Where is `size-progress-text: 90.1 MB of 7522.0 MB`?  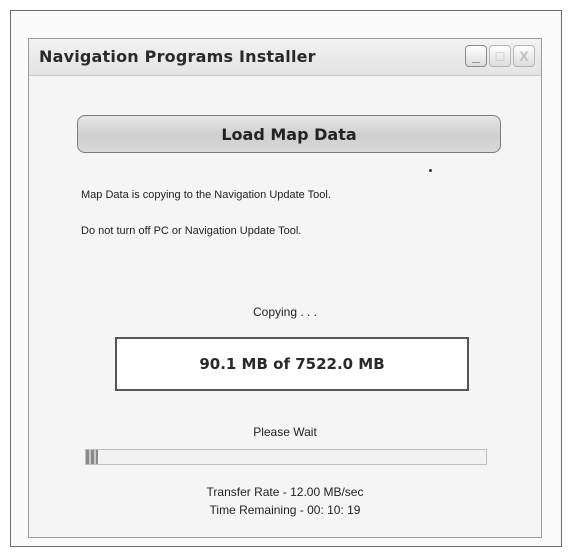
size-progress-text: 90.1 MB of 7522.0 MB is located at coordinates (292, 364).